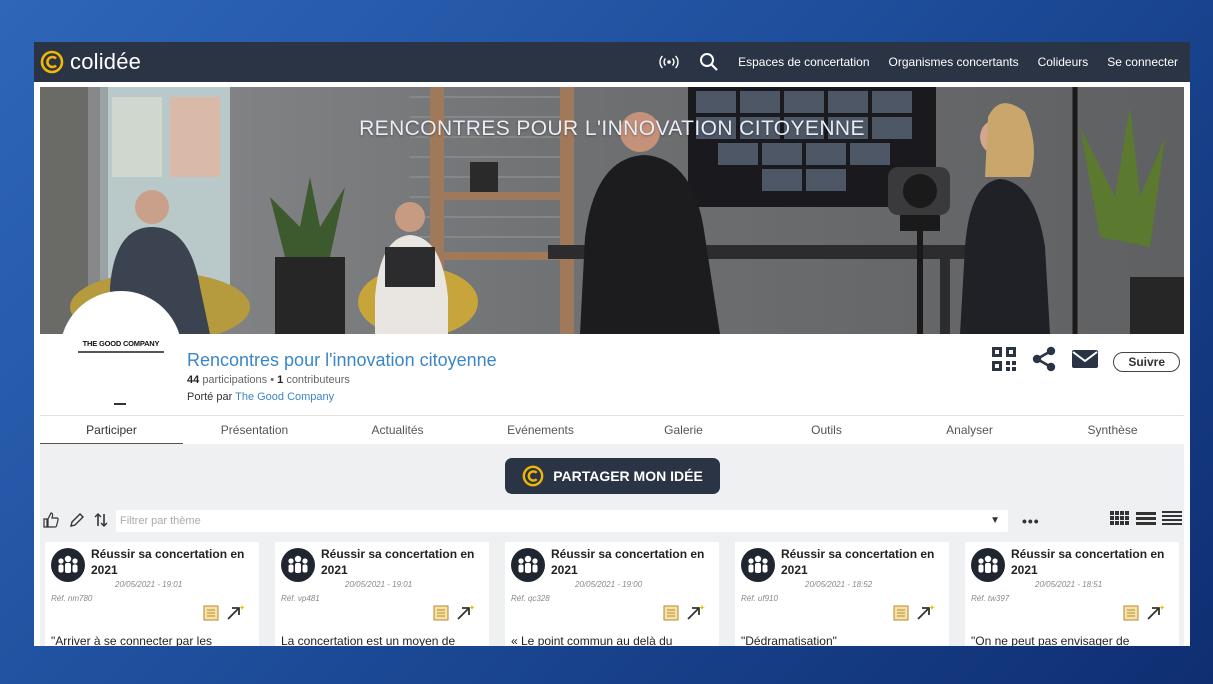 This screenshot has width=1213, height=684. Describe the element at coordinates (826, 430) in the screenshot. I see `tab-outils: Outils` at that location.